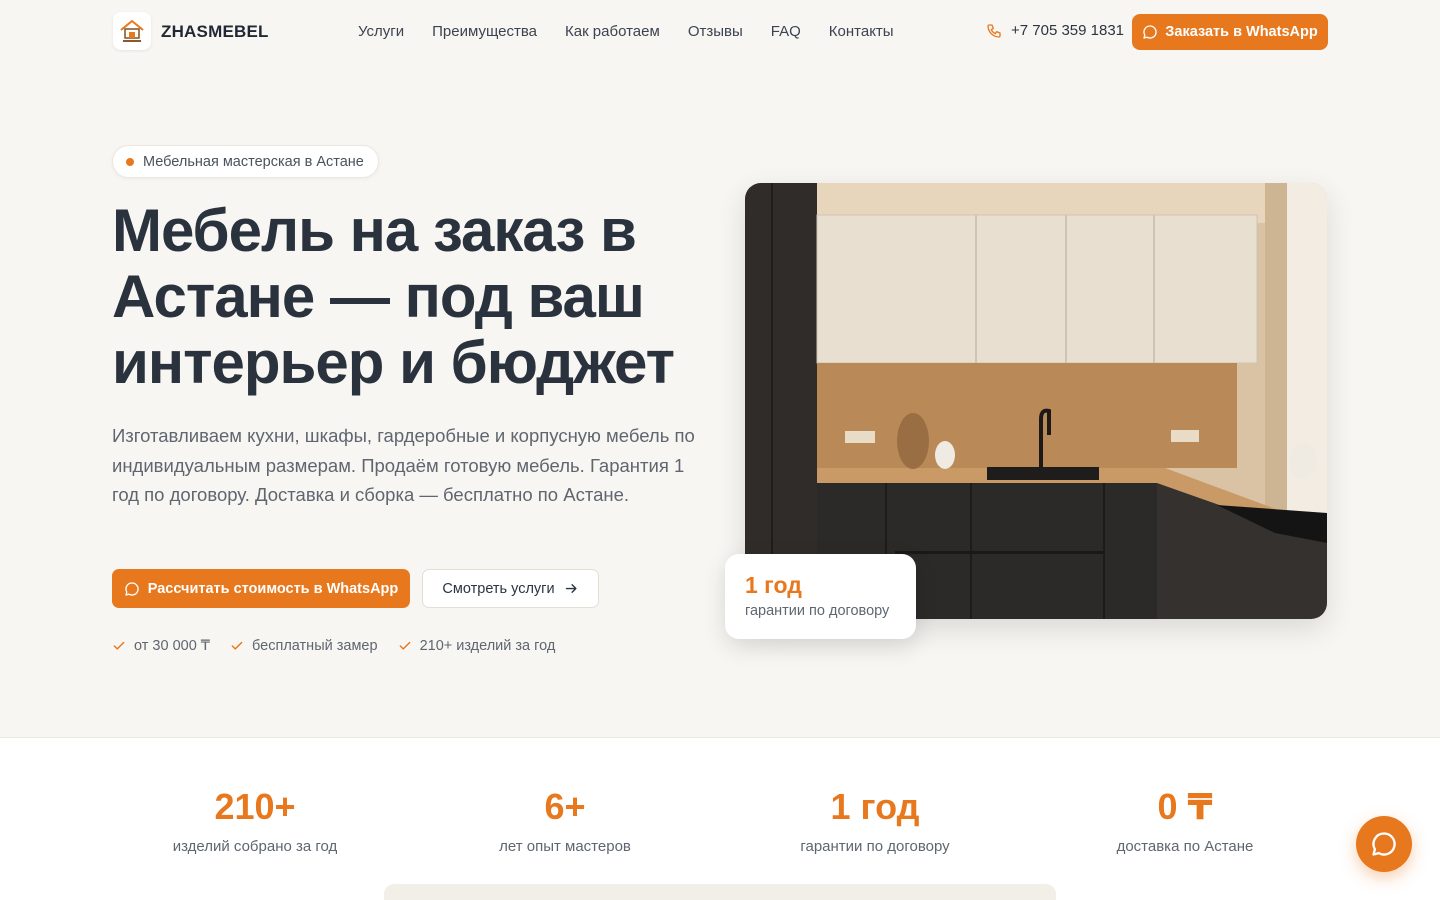  What do you see at coordinates (715, 31) in the screenshot?
I see `nav-item-reviews: Отзывы` at bounding box center [715, 31].